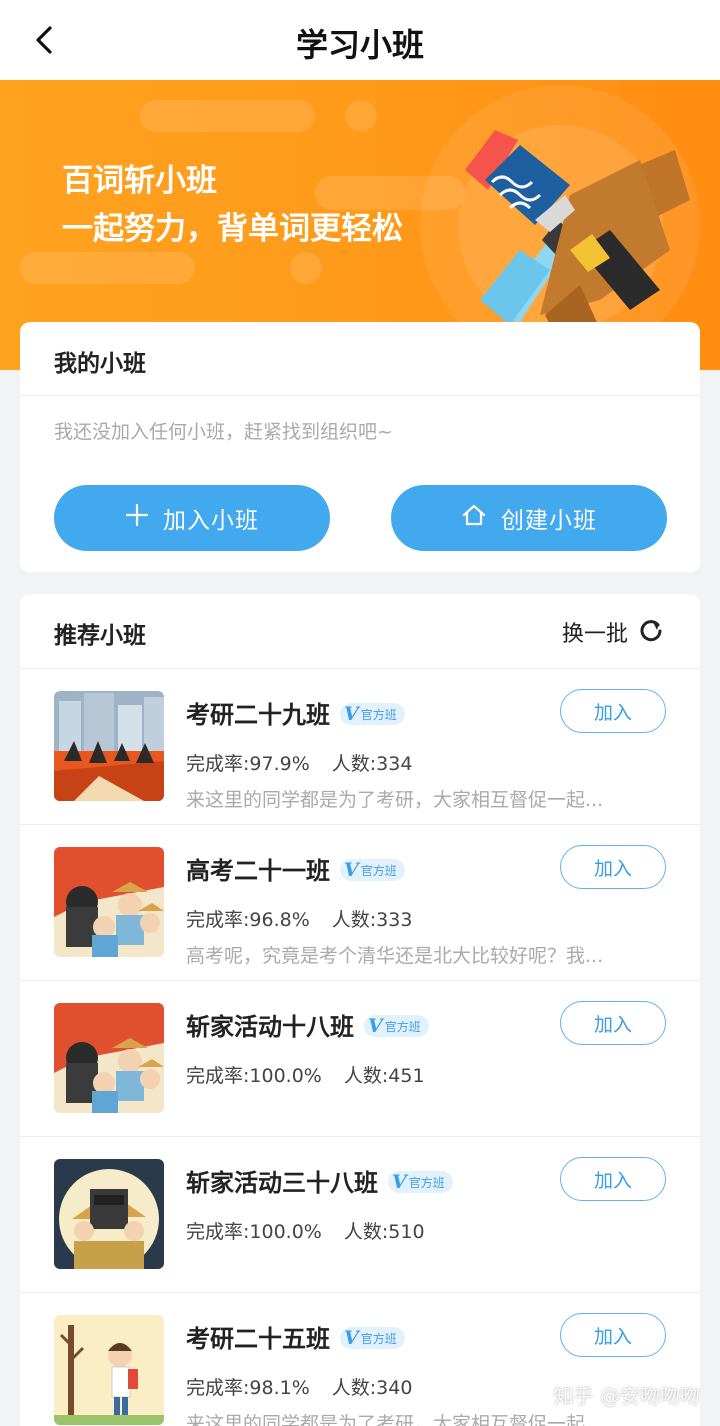 The width and height of the screenshot is (720, 1426). Describe the element at coordinates (223, 432) in the screenshot. I see `empty-state-text: 我还没加入任何小班，赶紧找到组织吧~` at that location.